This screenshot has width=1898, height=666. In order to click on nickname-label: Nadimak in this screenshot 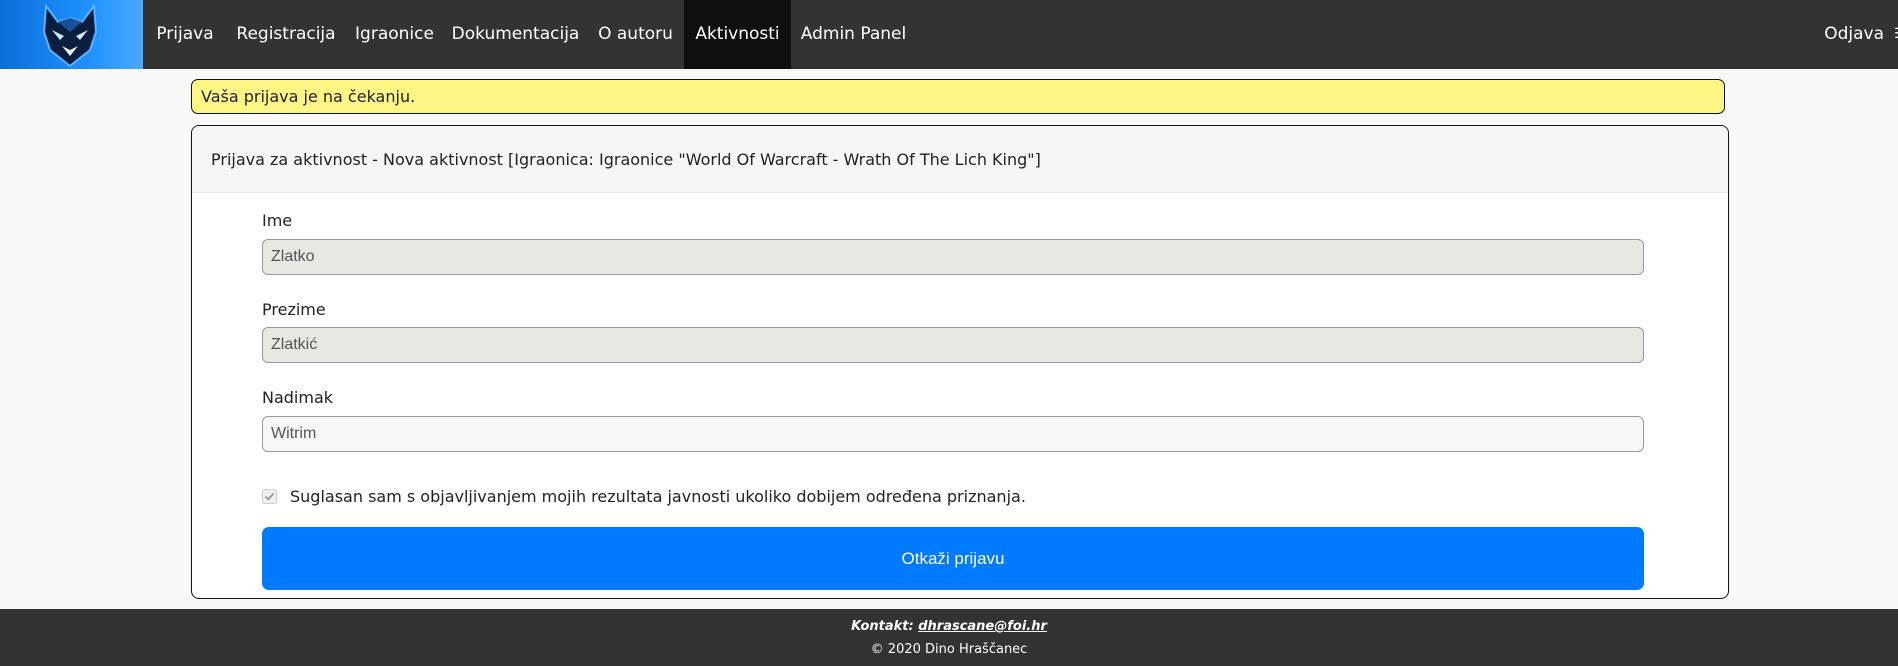, I will do `click(298, 397)`.